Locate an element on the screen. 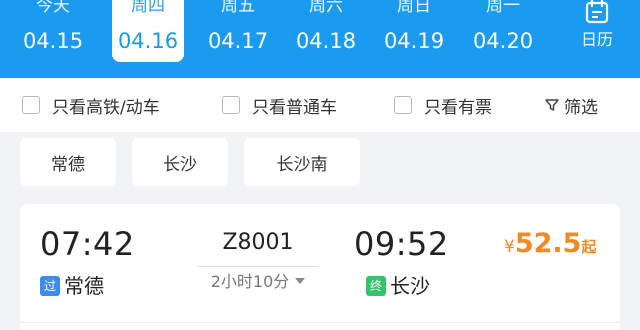 This screenshot has width=640, height=330. date-value: 04.20 is located at coordinates (503, 41).